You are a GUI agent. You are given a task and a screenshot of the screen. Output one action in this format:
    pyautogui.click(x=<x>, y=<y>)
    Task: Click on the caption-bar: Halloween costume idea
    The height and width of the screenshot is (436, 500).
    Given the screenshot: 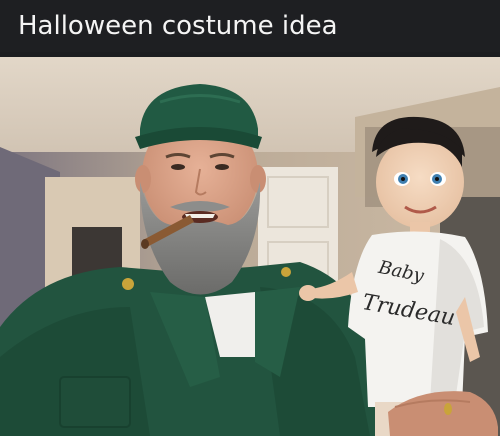 What is the action you would take?
    pyautogui.click(x=250, y=26)
    